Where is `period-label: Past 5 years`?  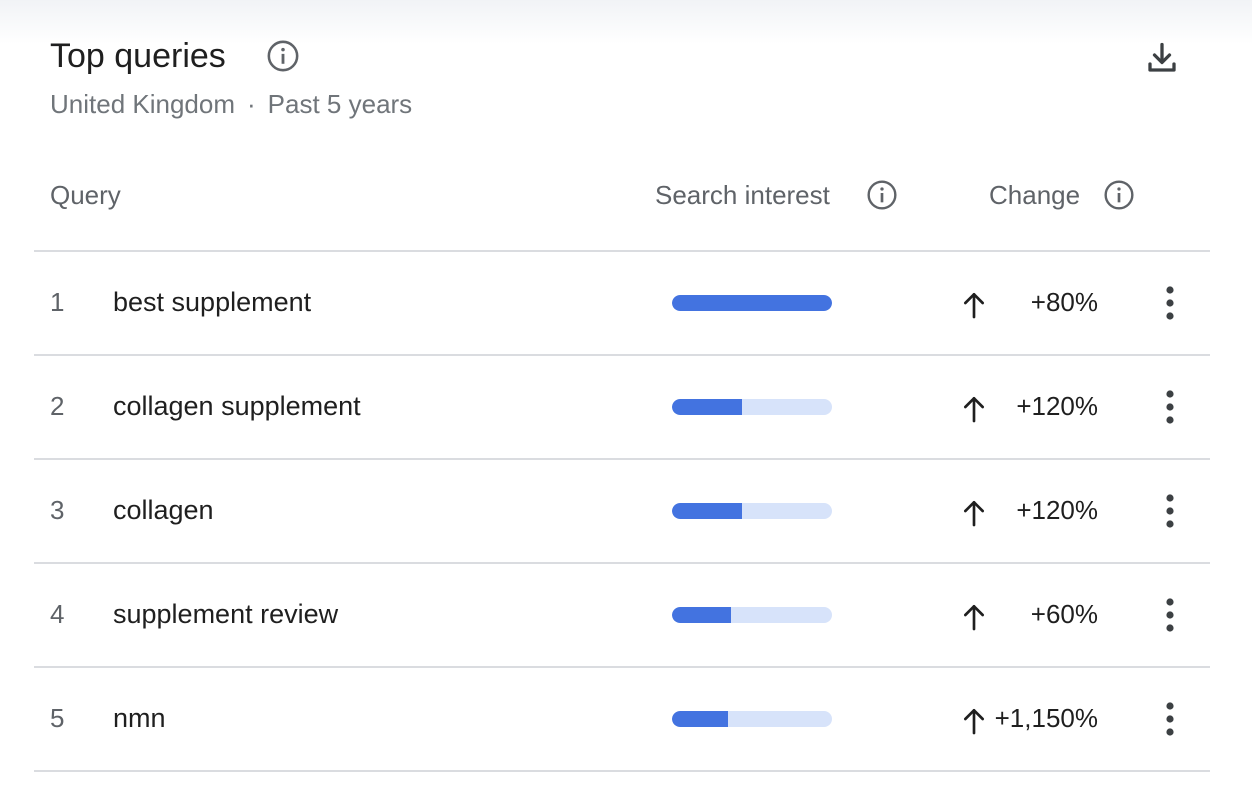
period-label: Past 5 years is located at coordinates (340, 104).